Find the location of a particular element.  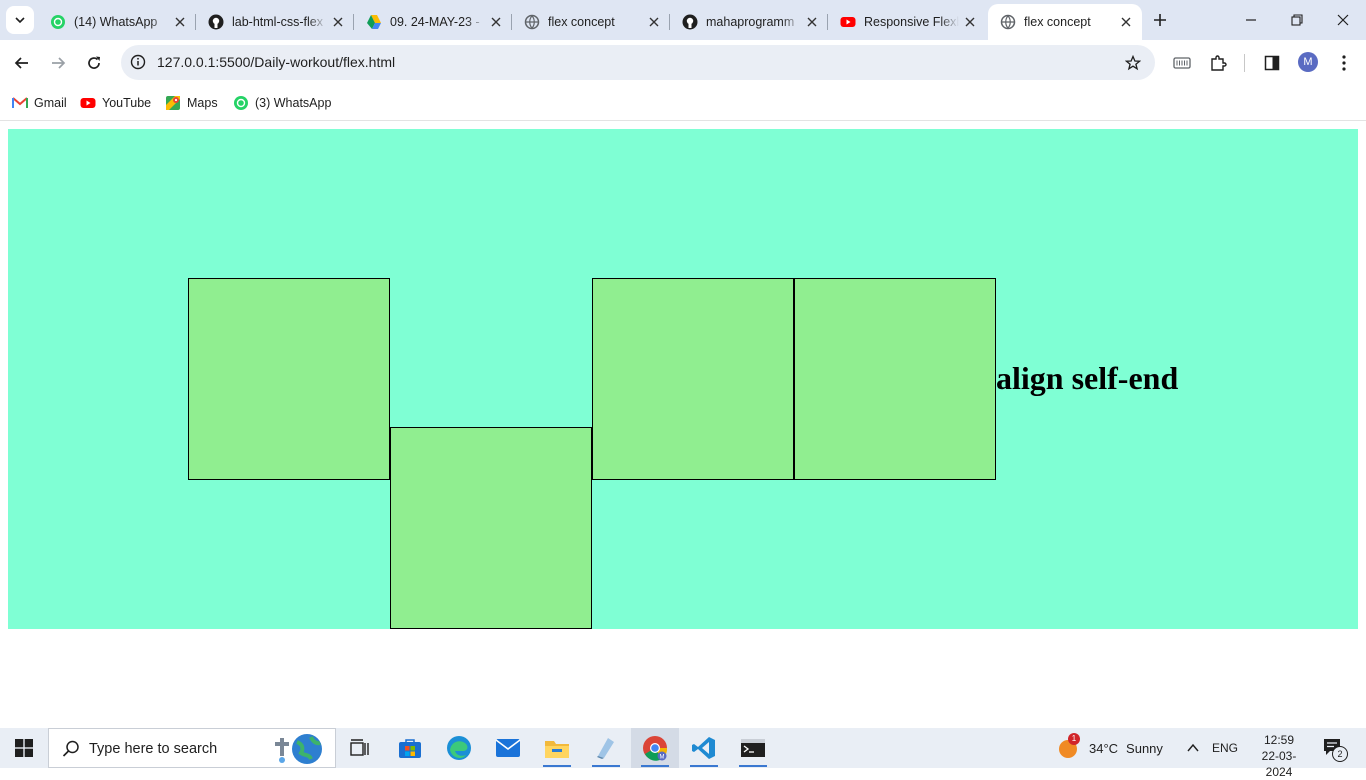

tab-responsive-flexbox: Responsive Flexb is located at coordinates (907, 22).